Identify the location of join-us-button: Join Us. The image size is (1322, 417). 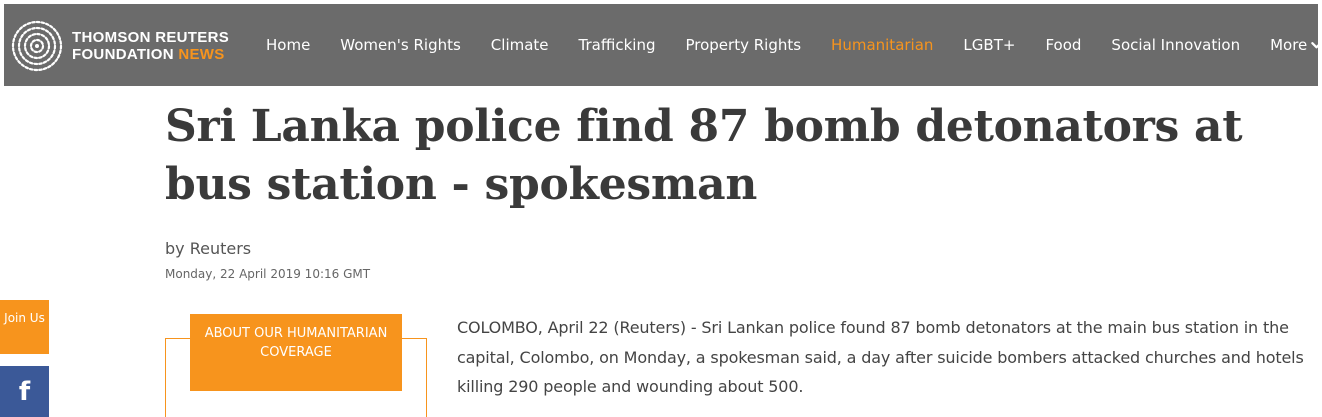
(24, 327).